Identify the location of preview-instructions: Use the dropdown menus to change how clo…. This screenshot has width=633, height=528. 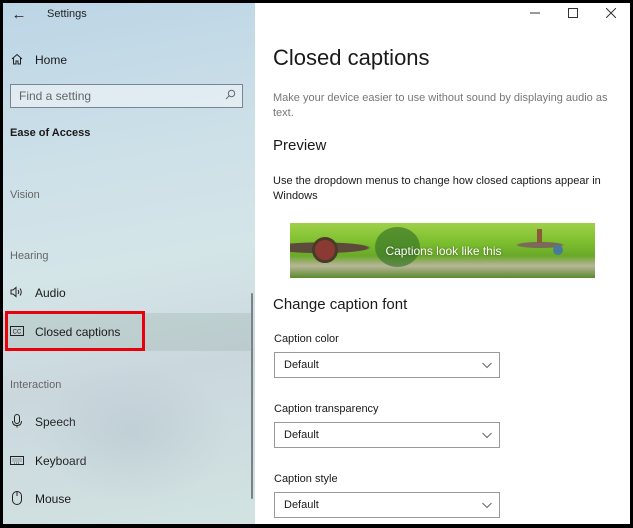
(437, 188).